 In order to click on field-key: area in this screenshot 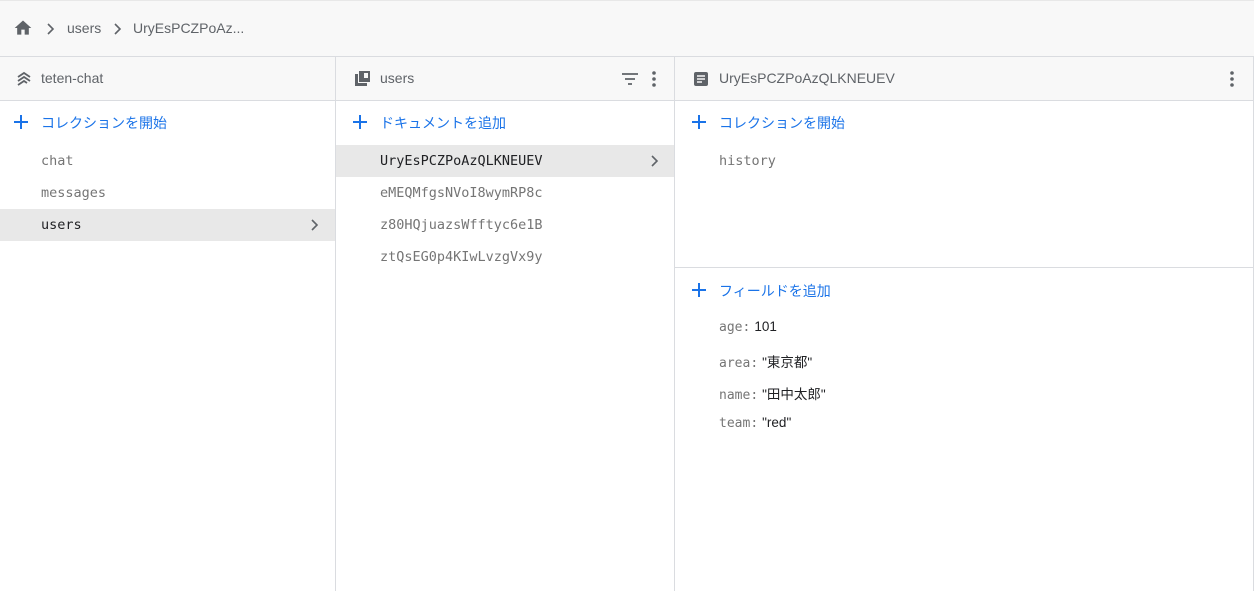, I will do `click(735, 363)`.